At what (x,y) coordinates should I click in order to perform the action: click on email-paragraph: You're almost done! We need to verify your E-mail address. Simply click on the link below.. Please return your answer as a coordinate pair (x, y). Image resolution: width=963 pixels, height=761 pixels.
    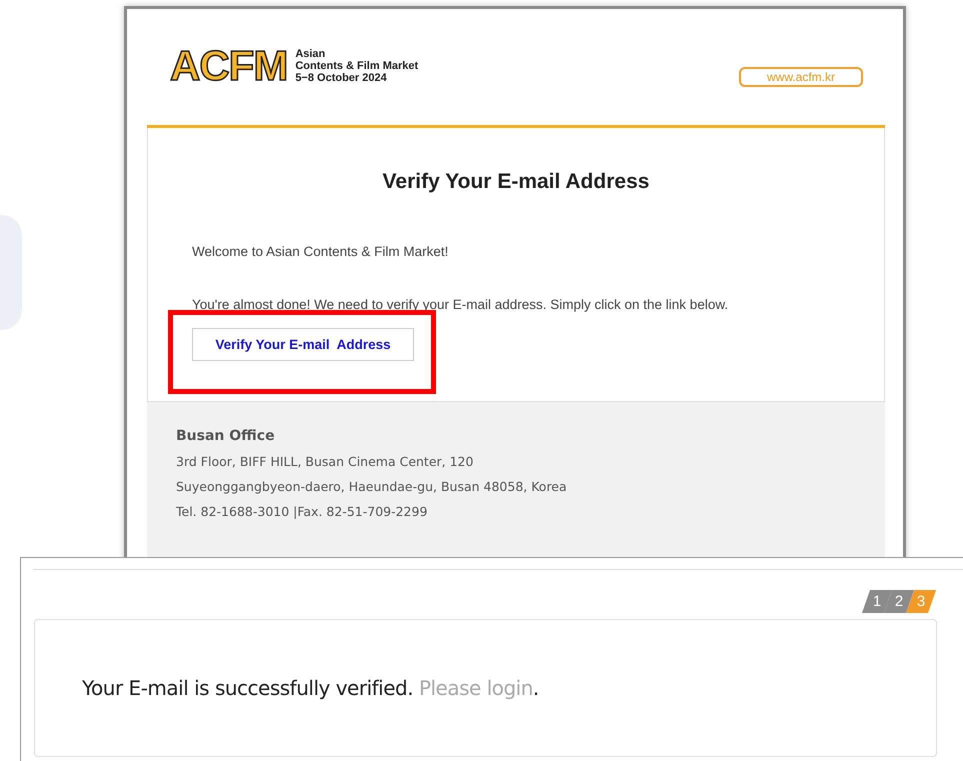
    Looking at the image, I should click on (461, 304).